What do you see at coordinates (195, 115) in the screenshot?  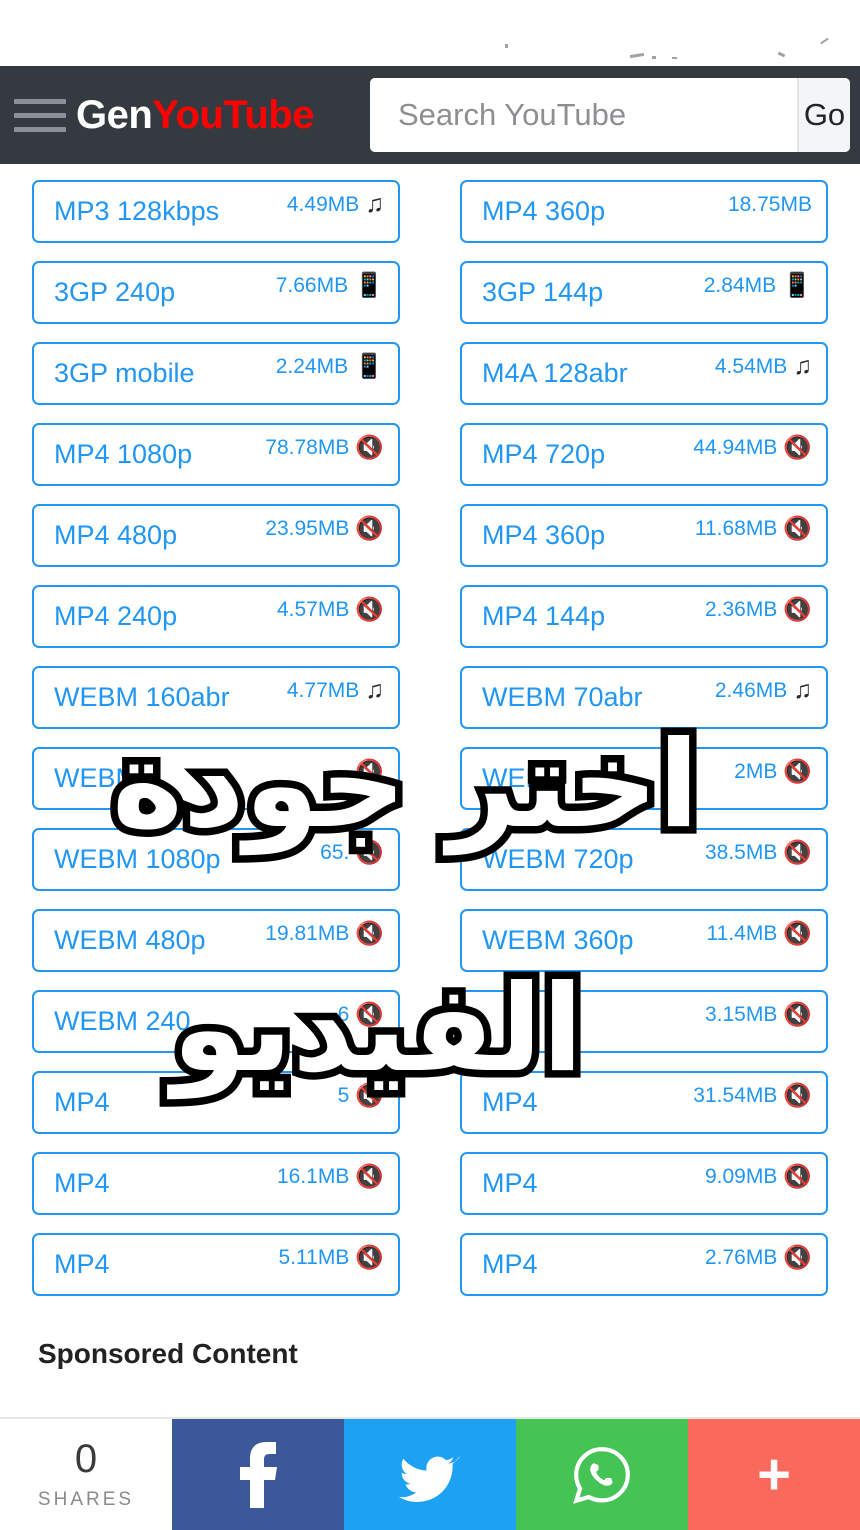 I see `brand-logo: GenYouTube` at bounding box center [195, 115].